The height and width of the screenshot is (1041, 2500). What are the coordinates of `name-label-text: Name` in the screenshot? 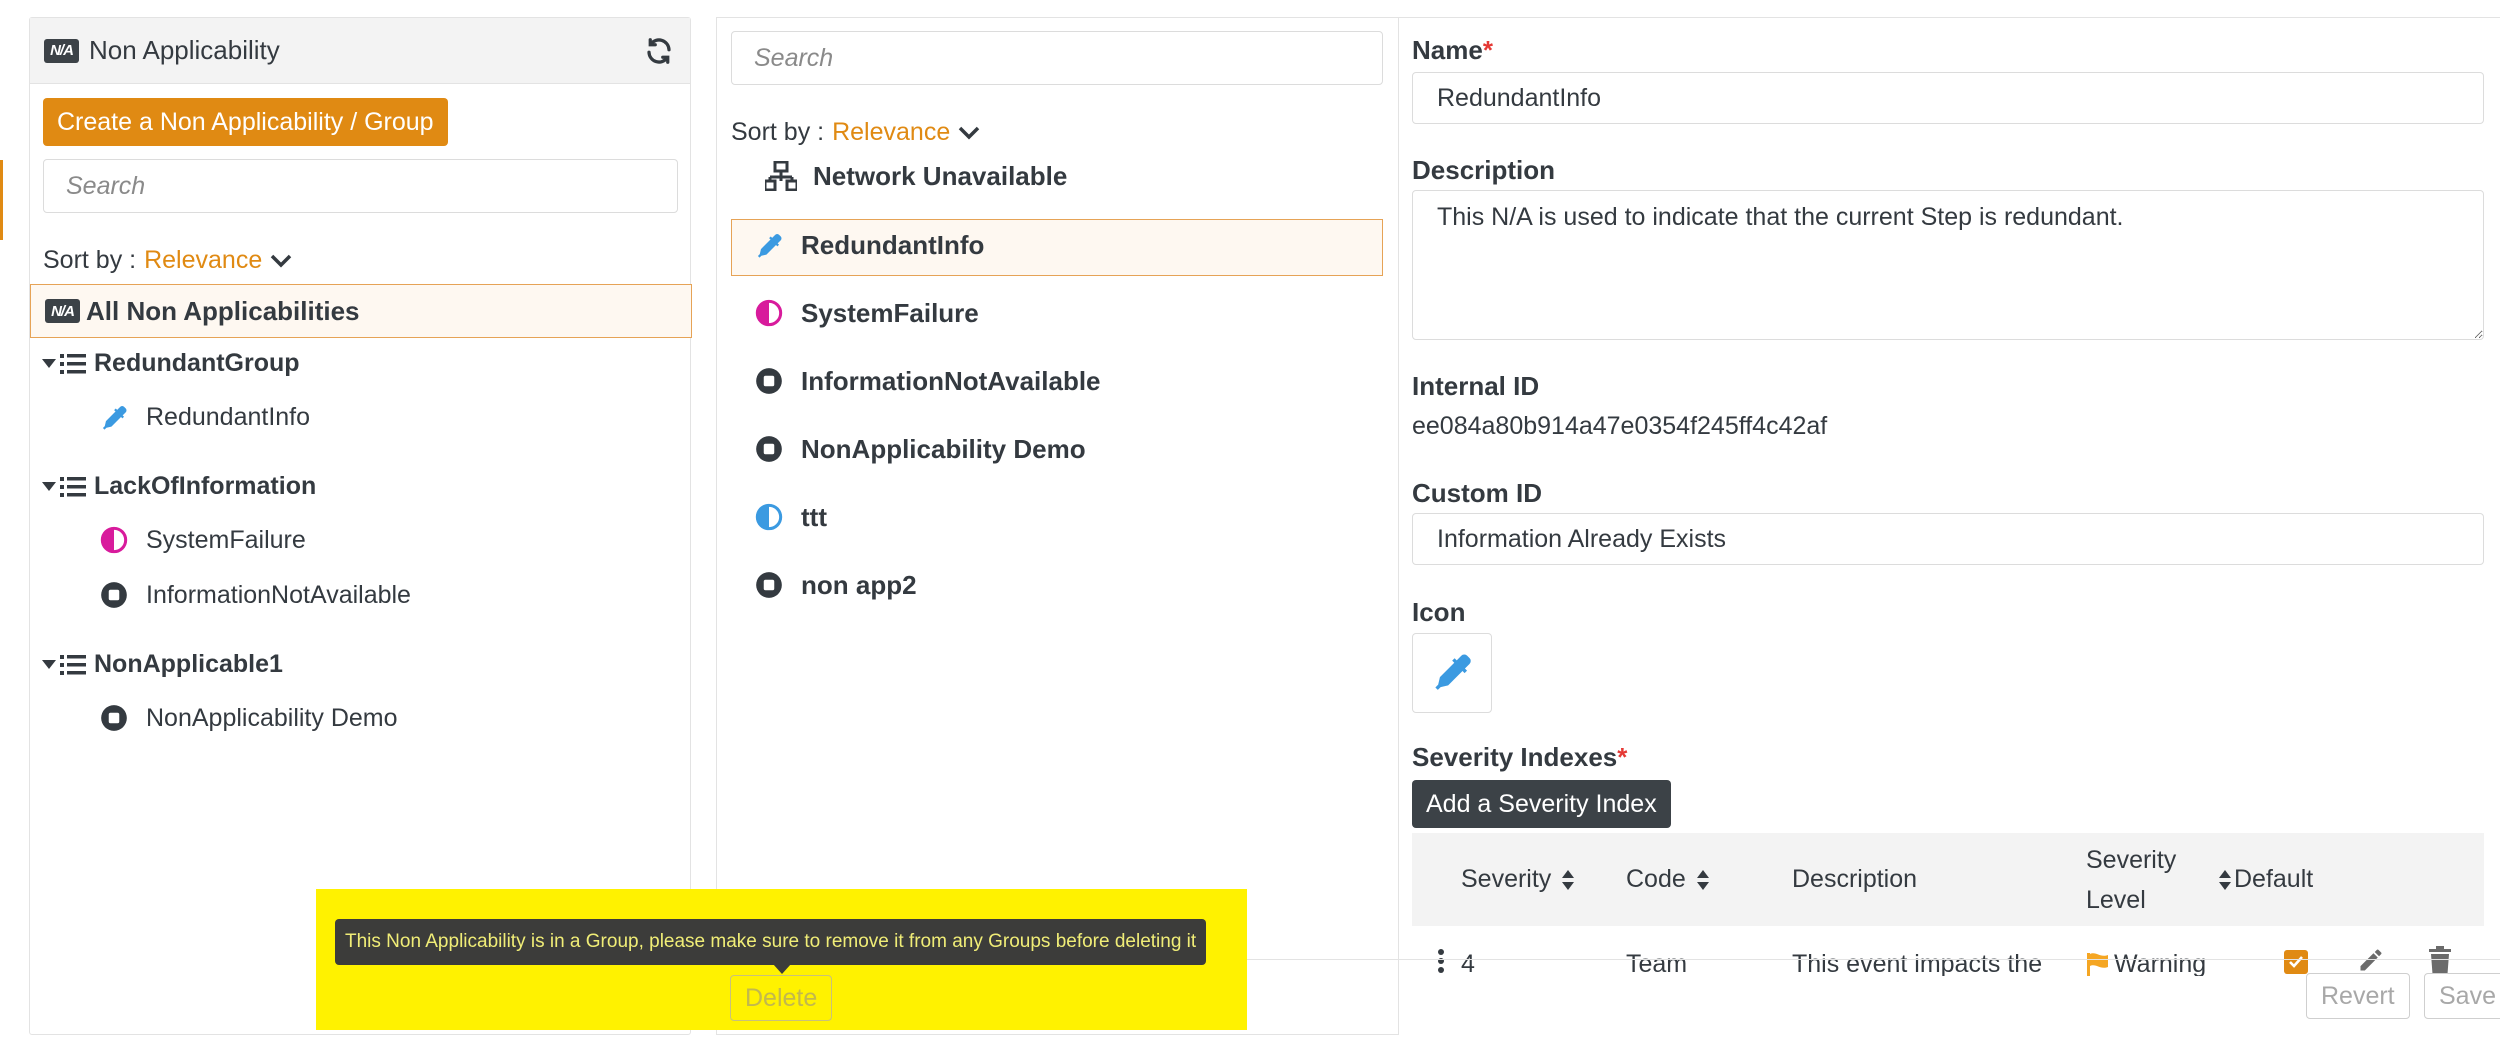 It's located at (1447, 50).